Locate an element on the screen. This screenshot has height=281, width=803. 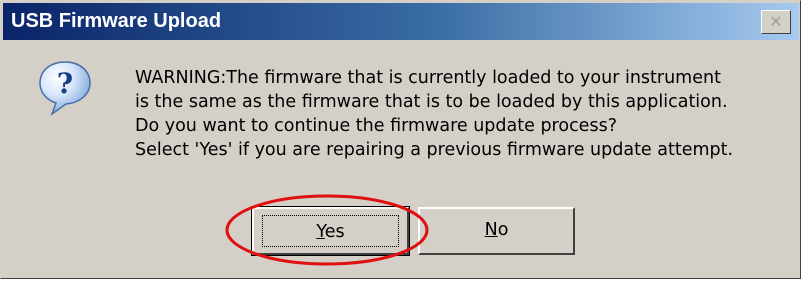
question-icon: ? is located at coordinates (65, 89).